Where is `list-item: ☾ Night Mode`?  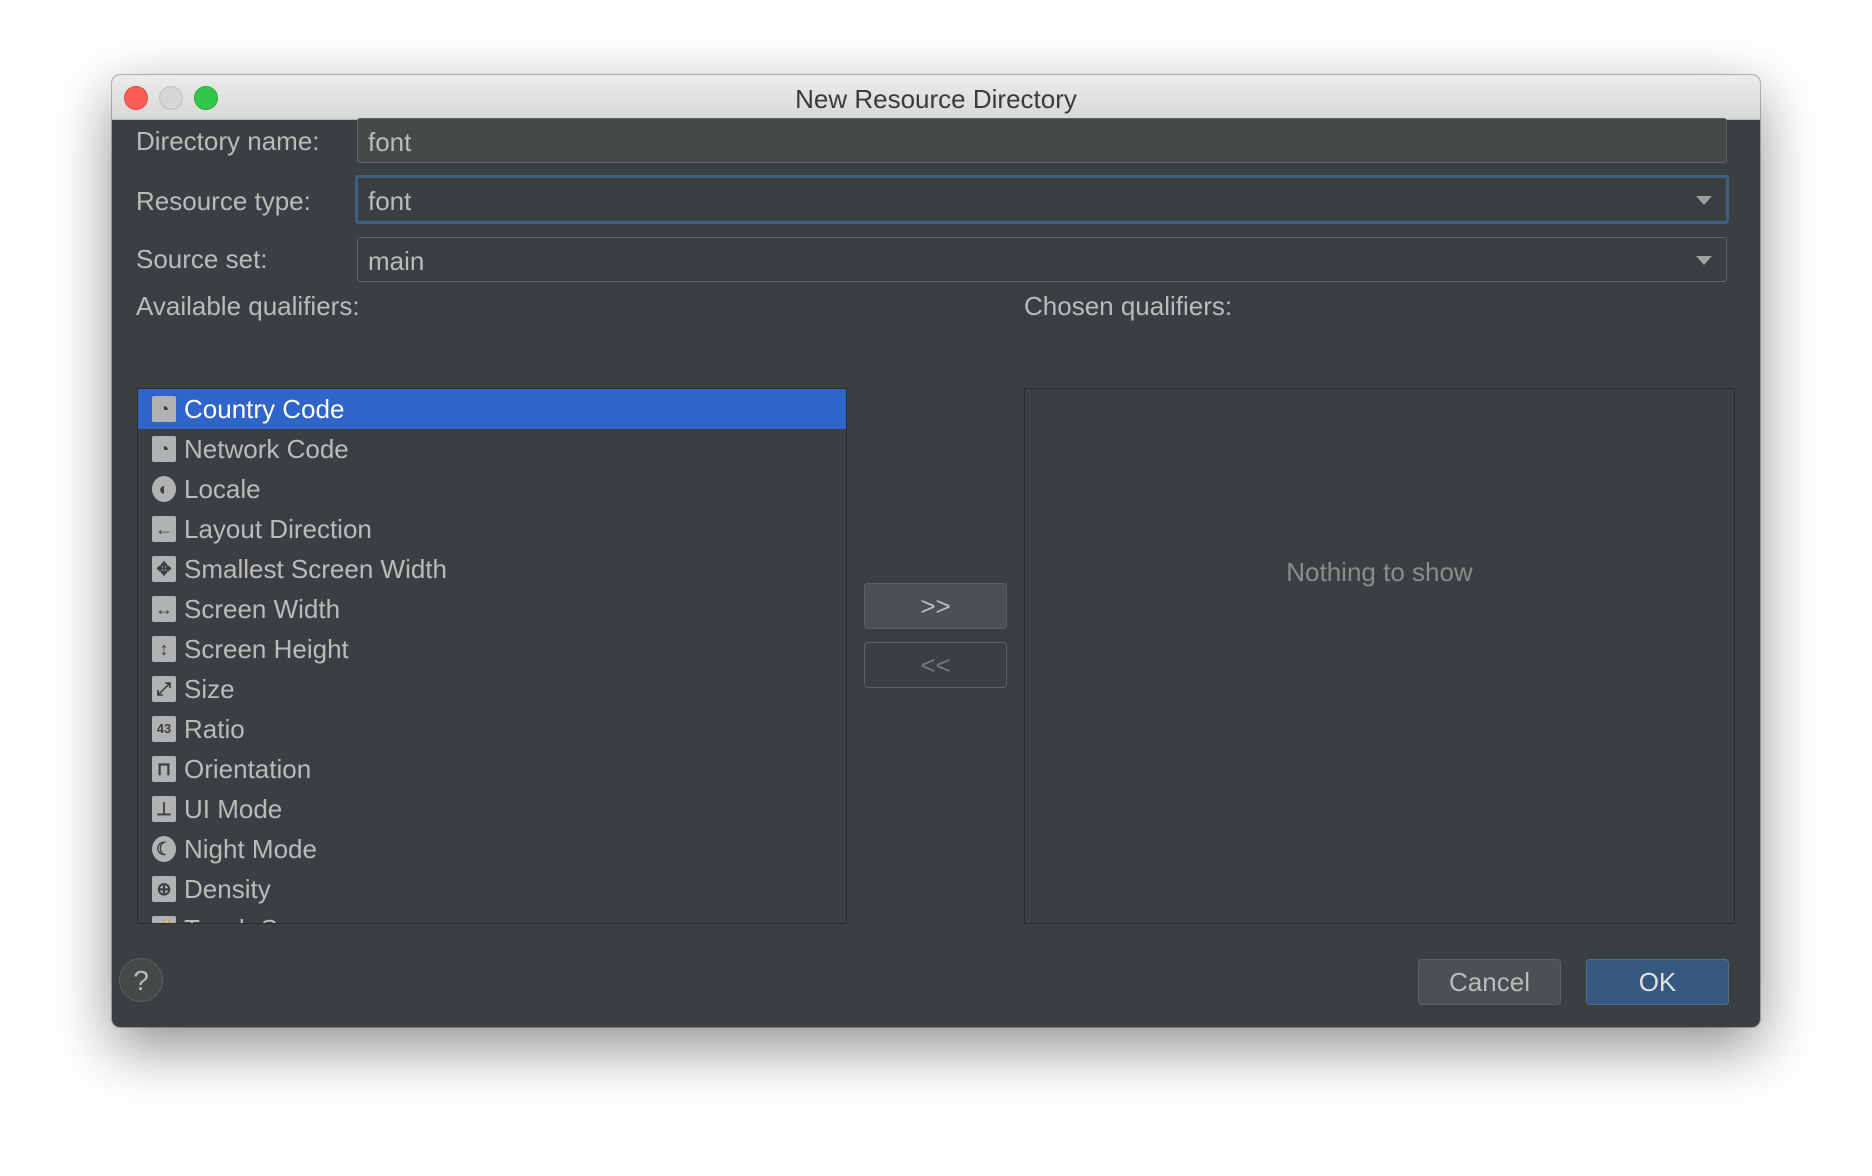
list-item: ☾ Night Mode is located at coordinates (492, 849).